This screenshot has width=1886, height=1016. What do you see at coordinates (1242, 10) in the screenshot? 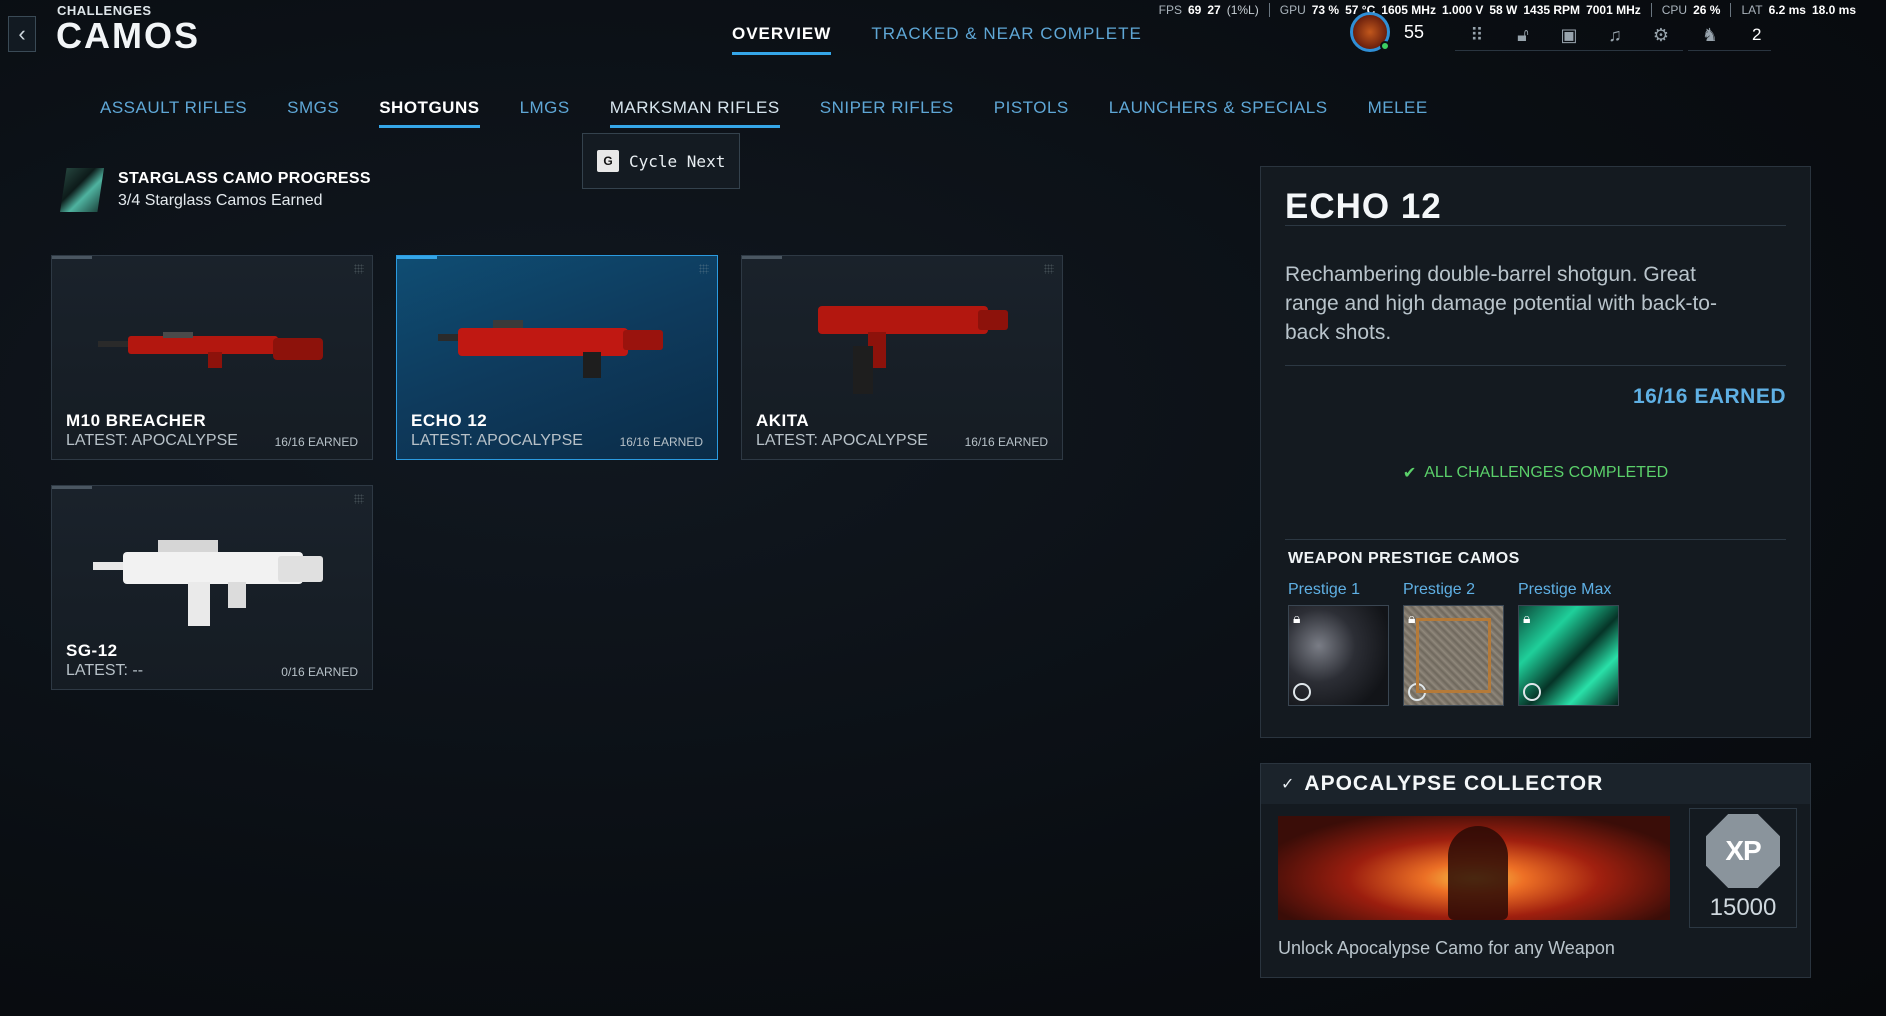
I see `fps-low-label: (1%L)` at bounding box center [1242, 10].